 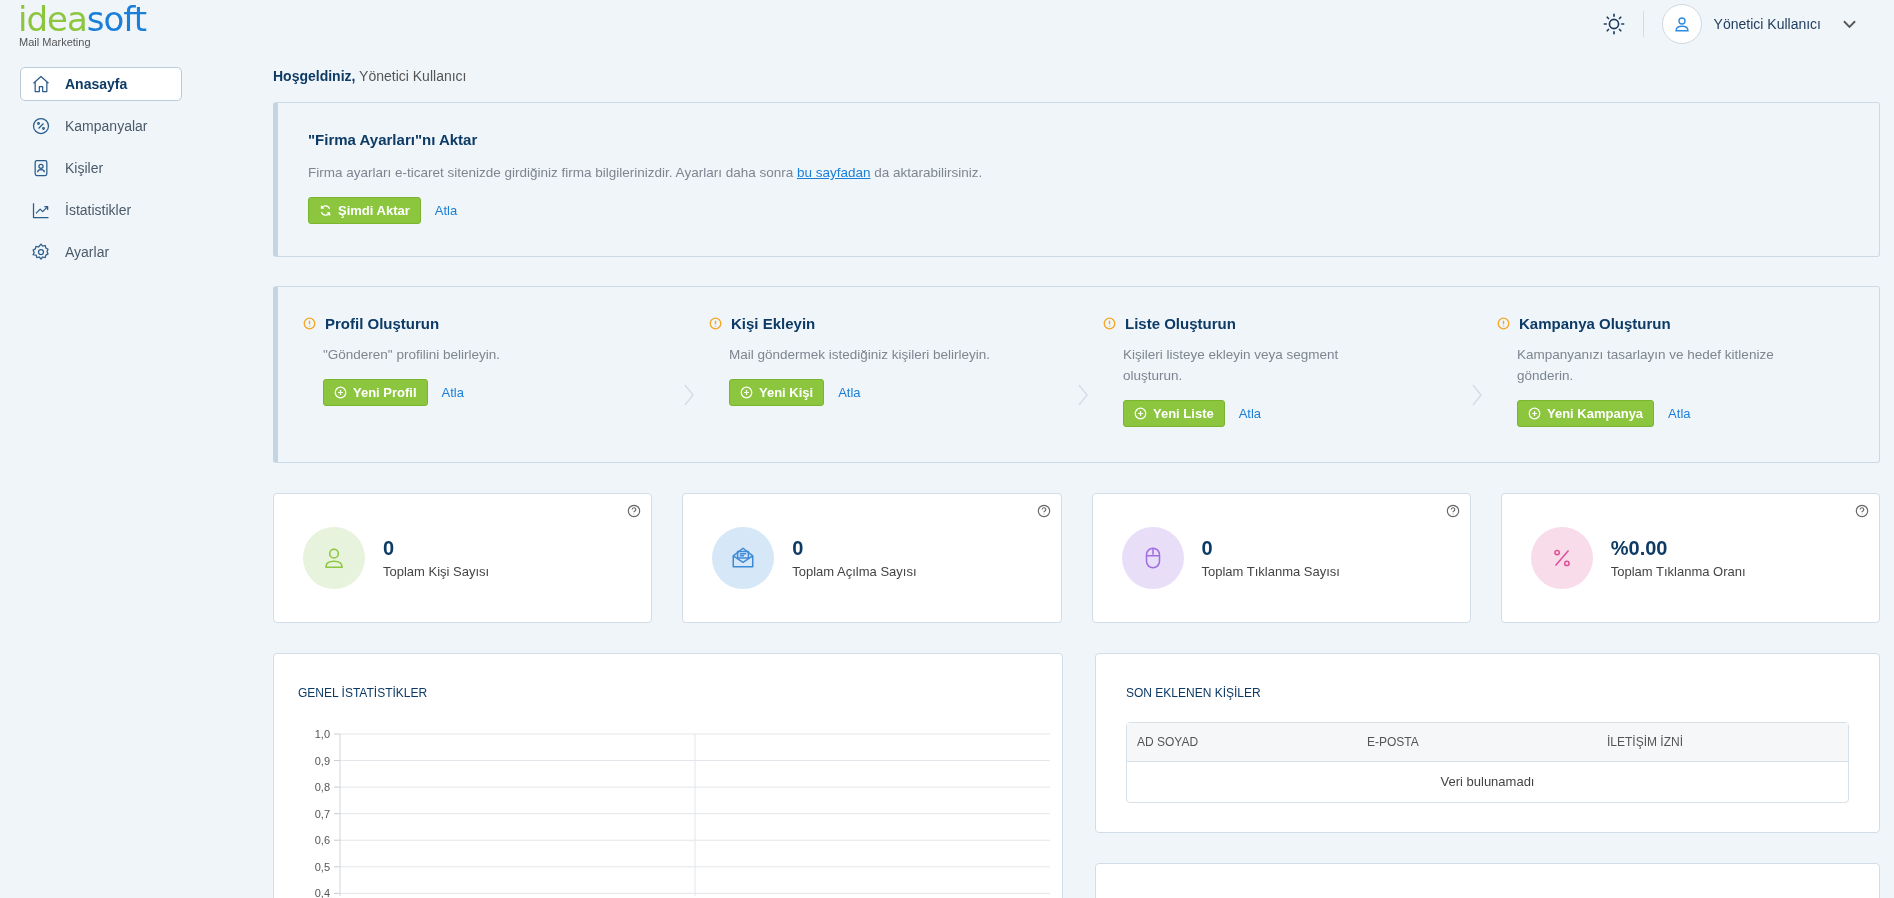 What do you see at coordinates (101, 126) in the screenshot?
I see `sidebar-item: Kampanyalar` at bounding box center [101, 126].